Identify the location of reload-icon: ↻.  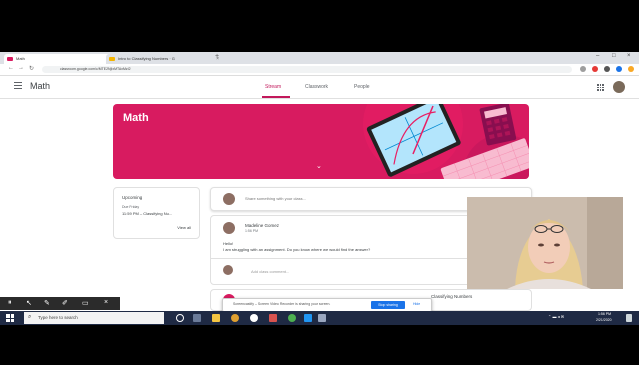
(31, 68).